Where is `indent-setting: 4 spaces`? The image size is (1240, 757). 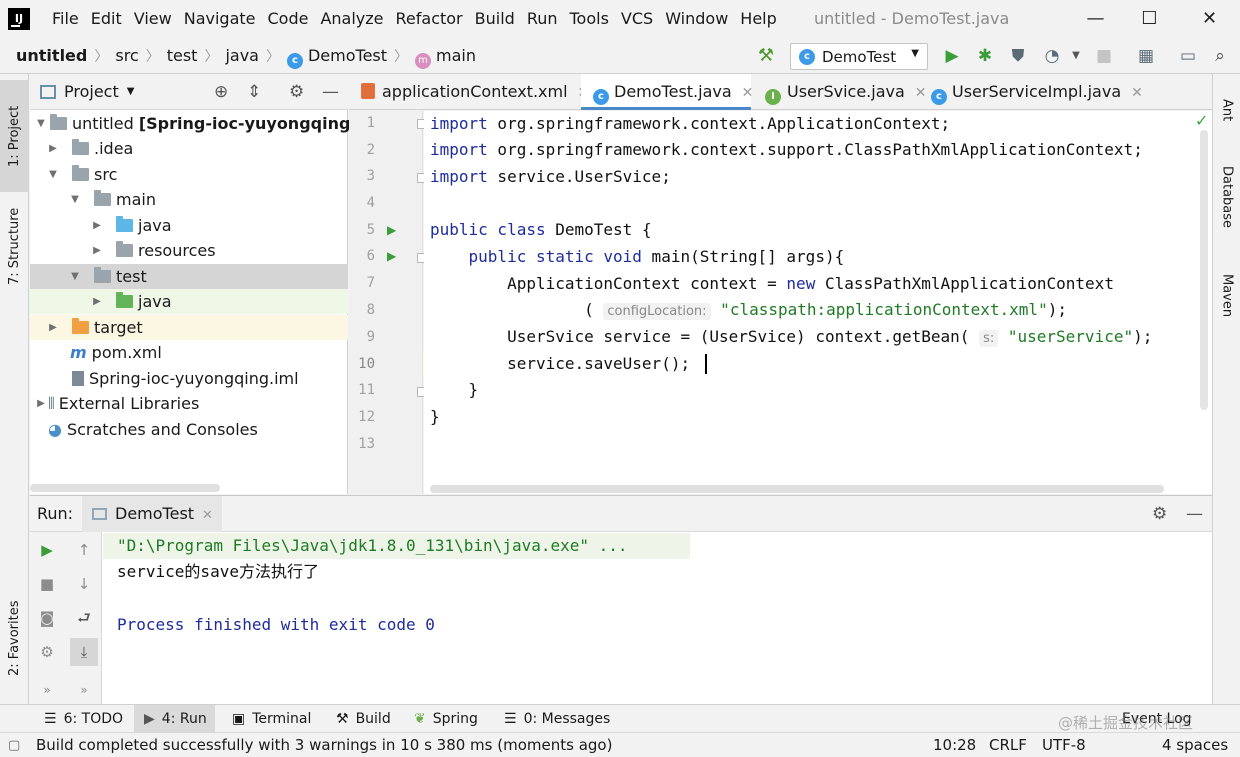 indent-setting: 4 spaces is located at coordinates (1195, 745).